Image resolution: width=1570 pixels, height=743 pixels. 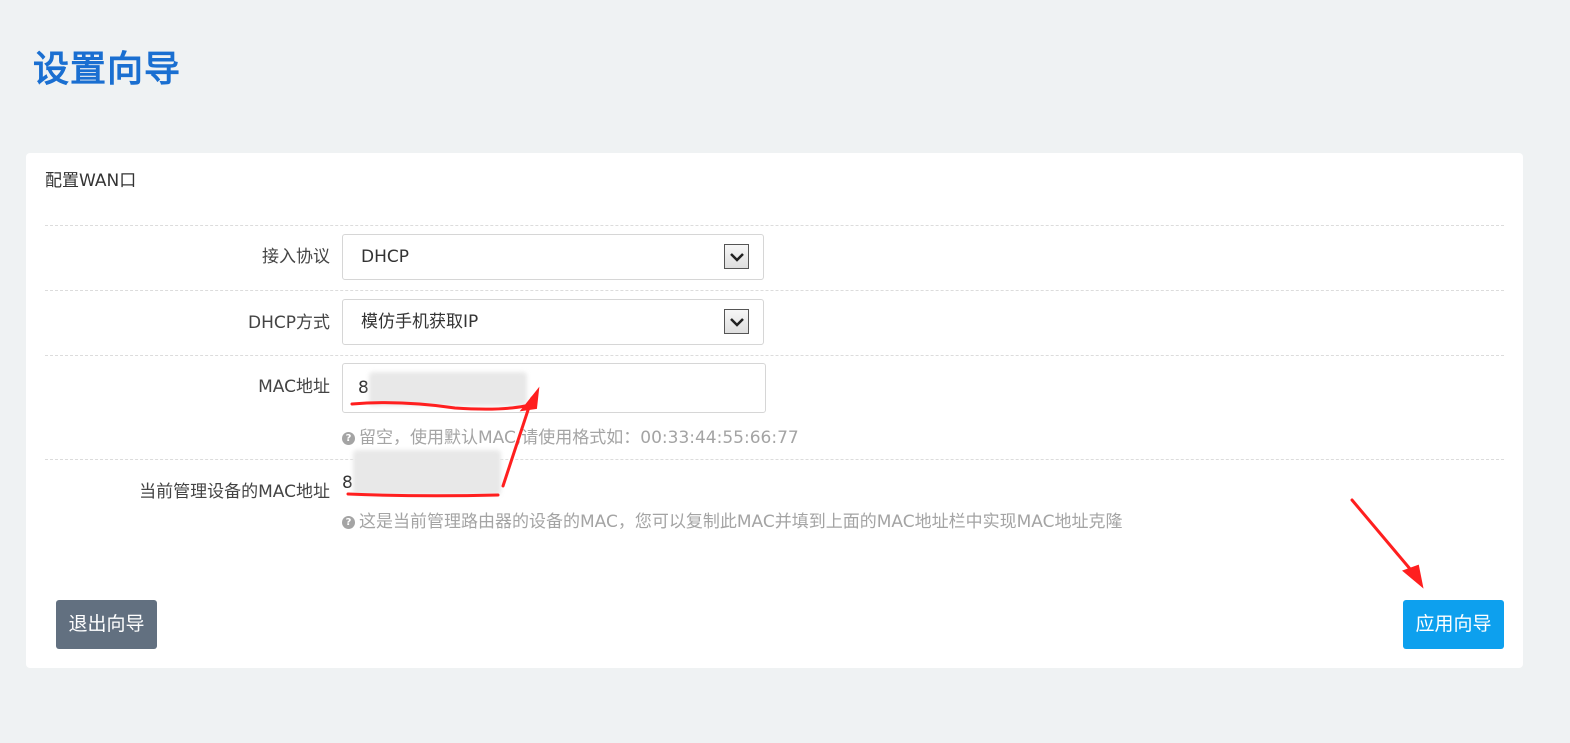 I want to click on protocol-label: 接入协议, so click(x=296, y=257).